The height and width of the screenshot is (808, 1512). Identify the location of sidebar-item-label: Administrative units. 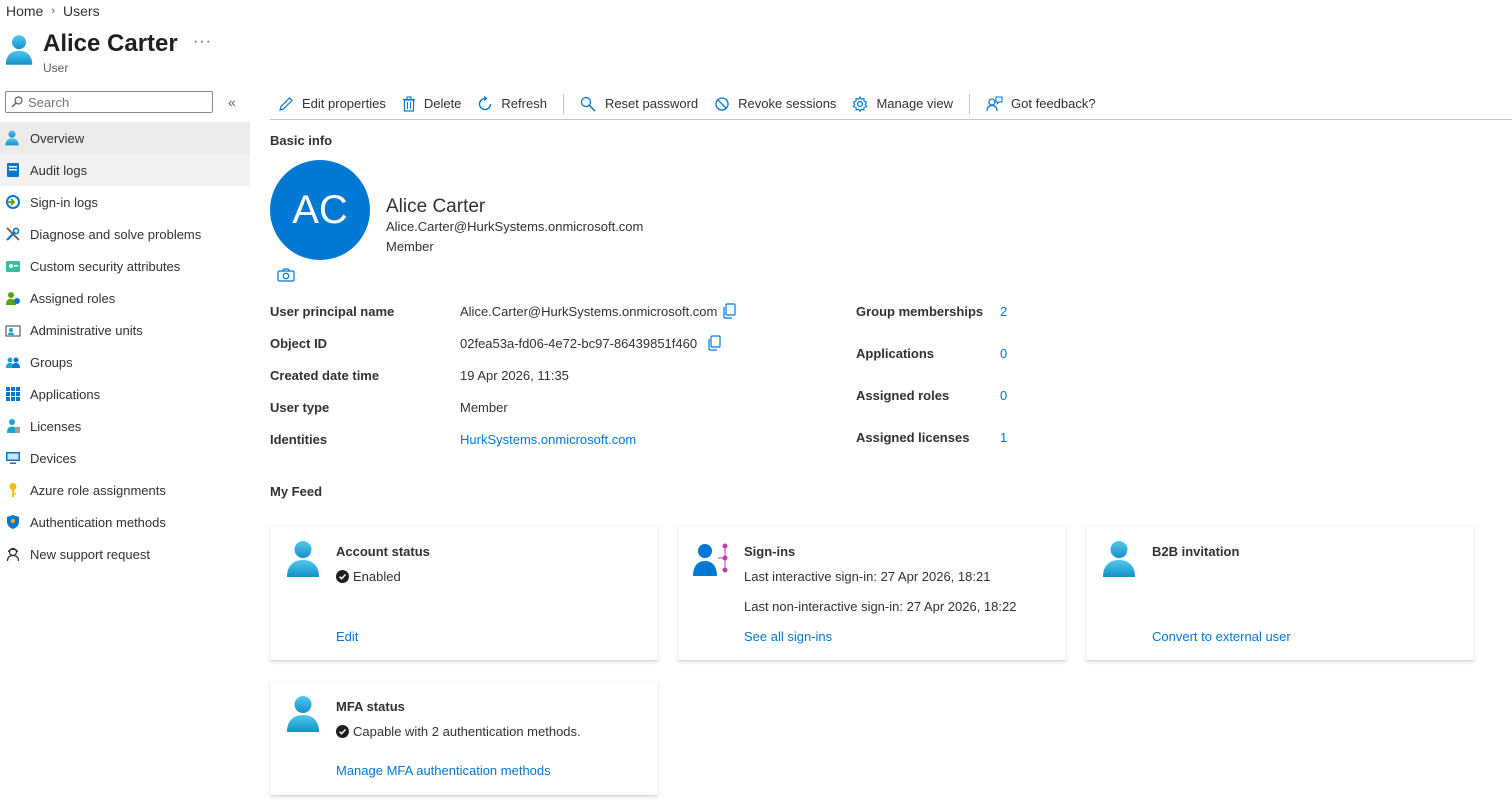
(86, 330).